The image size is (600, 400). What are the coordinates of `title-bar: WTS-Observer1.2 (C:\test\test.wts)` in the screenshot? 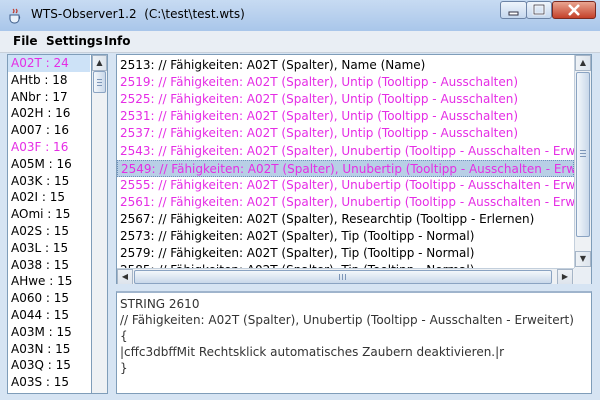 It's located at (300, 15).